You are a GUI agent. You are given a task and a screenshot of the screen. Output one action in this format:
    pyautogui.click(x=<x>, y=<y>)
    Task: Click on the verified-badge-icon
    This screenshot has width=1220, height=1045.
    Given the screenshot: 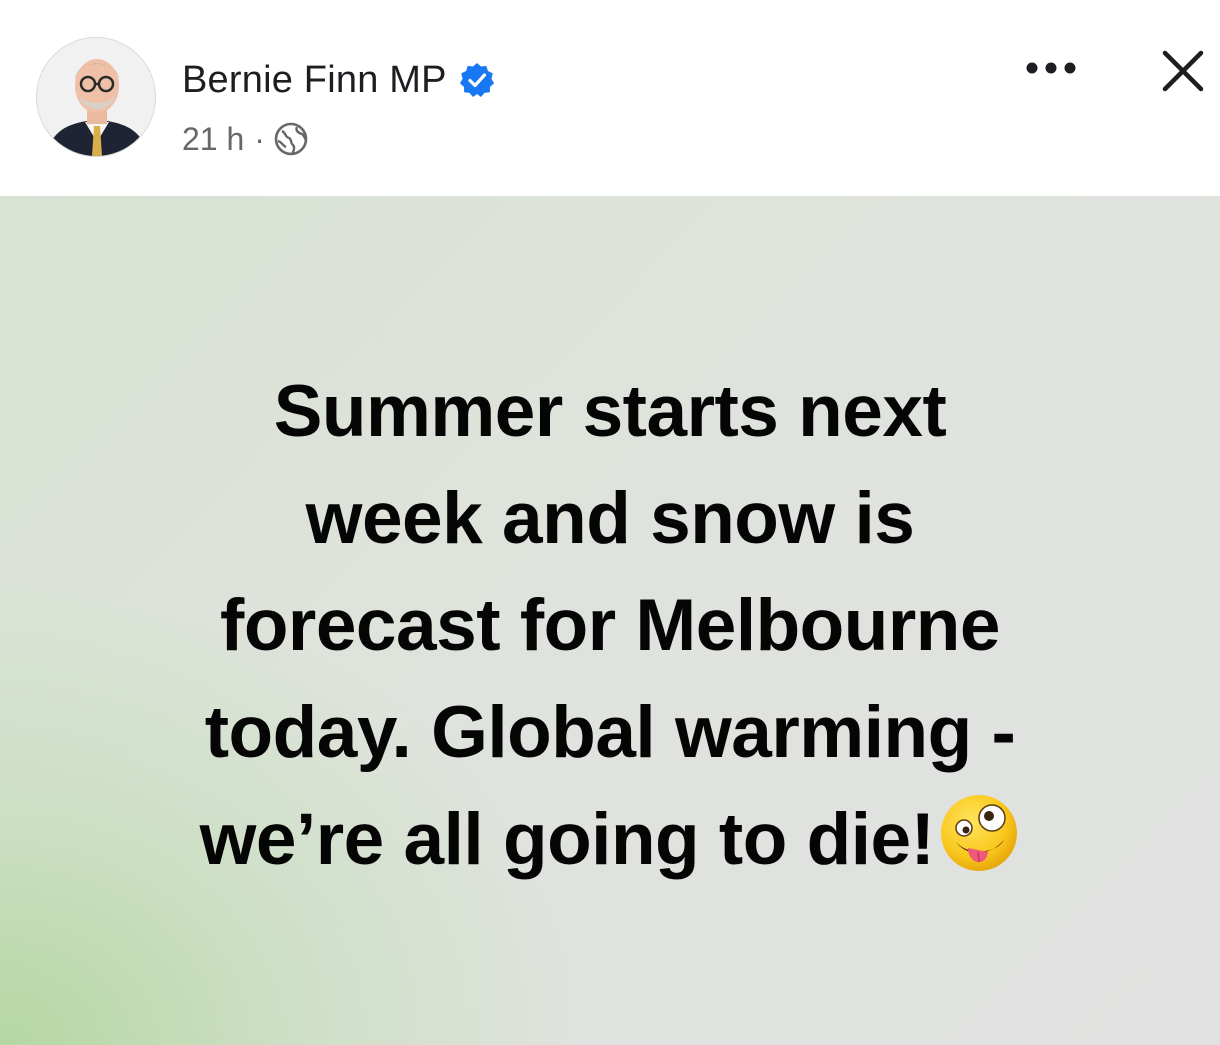 What is the action you would take?
    pyautogui.click(x=477, y=80)
    